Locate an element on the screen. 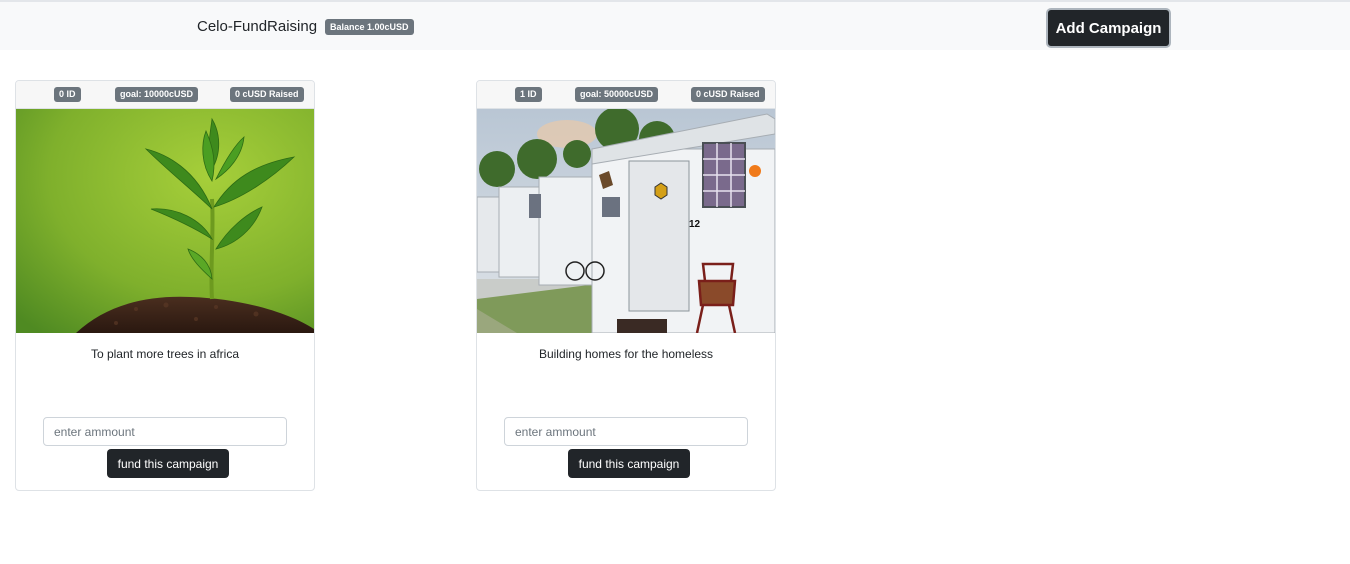  campaign-description: Building homes for the homeless is located at coordinates (626, 354).